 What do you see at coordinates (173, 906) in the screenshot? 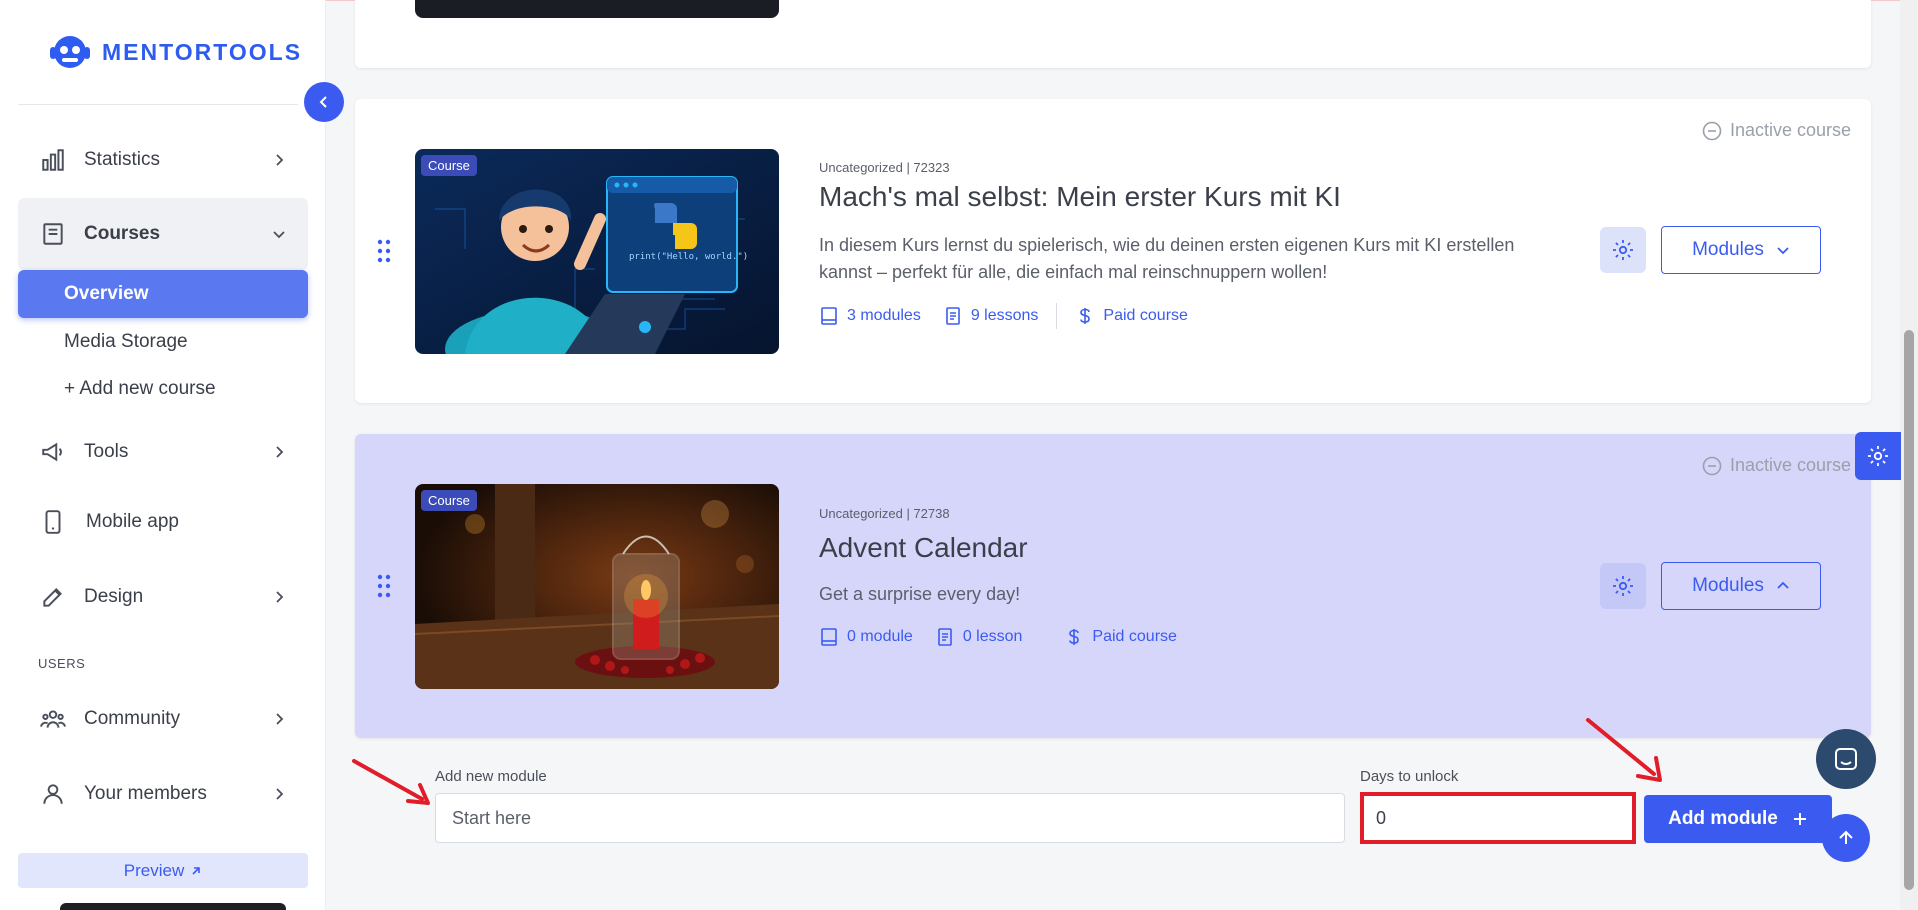
I see `bottom-bar` at bounding box center [173, 906].